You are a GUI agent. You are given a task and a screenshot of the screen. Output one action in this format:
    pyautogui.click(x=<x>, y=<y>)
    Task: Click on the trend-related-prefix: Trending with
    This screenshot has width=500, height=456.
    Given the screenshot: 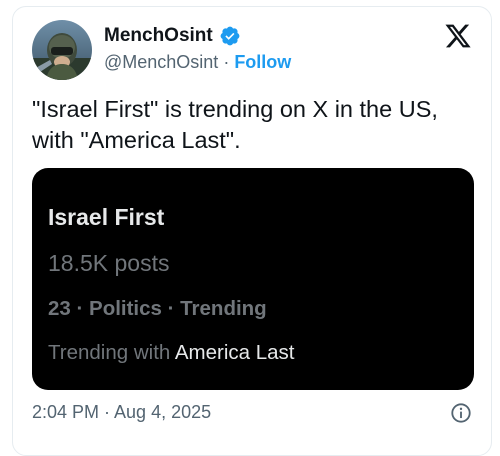 What is the action you would take?
    pyautogui.click(x=111, y=352)
    